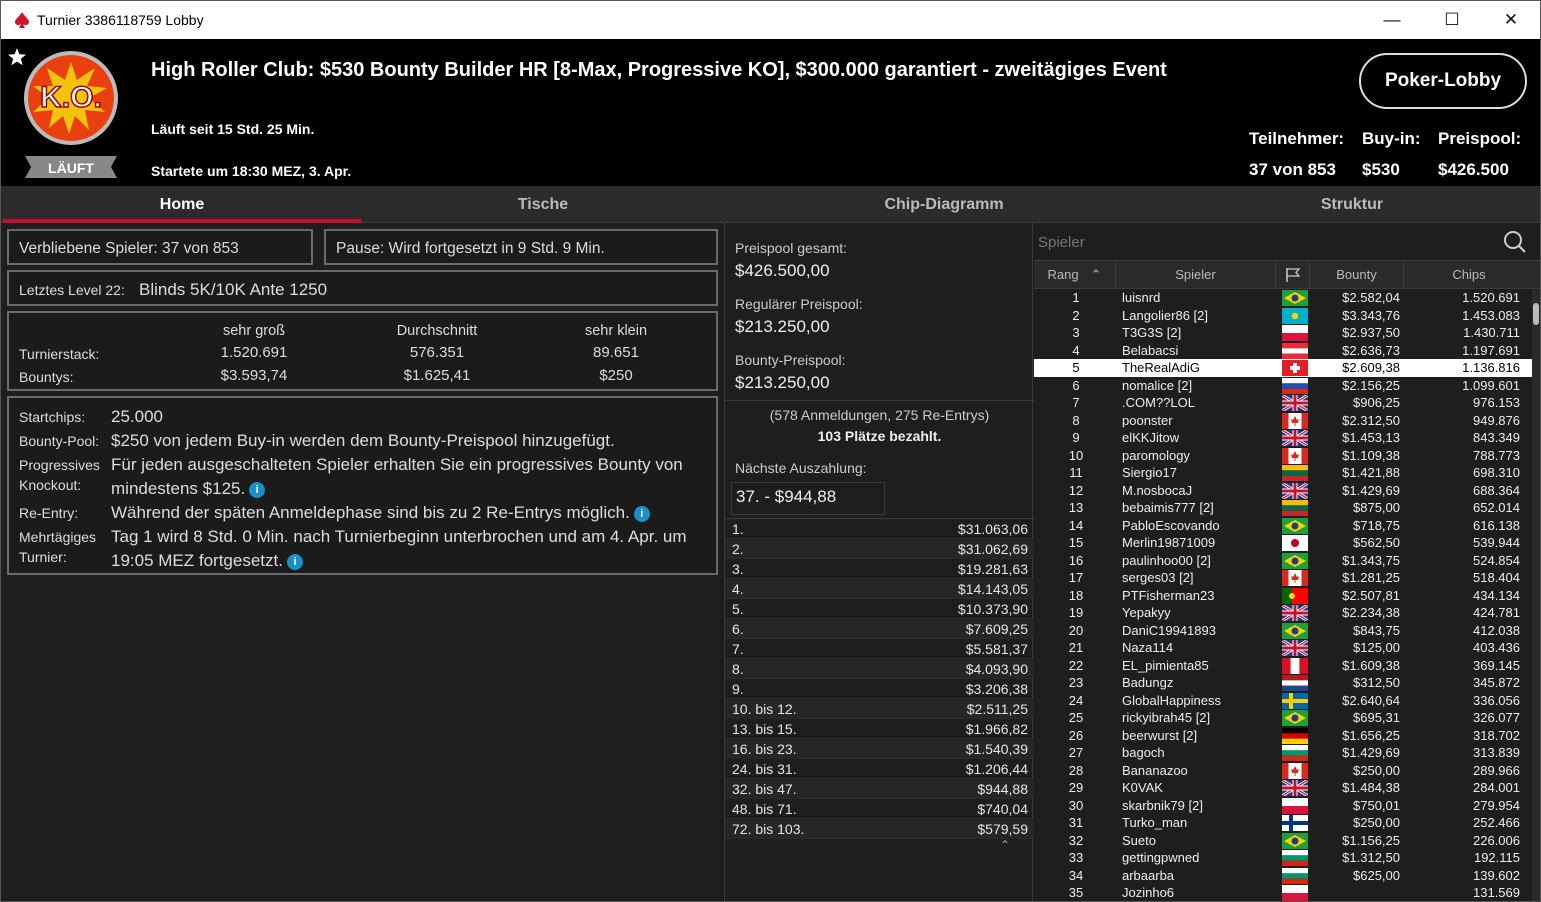 This screenshot has height=902, width=1541. What do you see at coordinates (1371, 840) in the screenshot?
I see `player-bounty: $1.156,25` at bounding box center [1371, 840].